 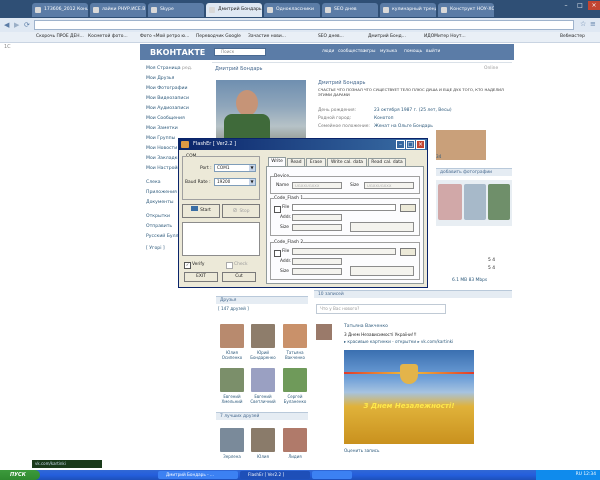 I want to click on friend-name: Юлия Осипенко, so click(x=232, y=355).